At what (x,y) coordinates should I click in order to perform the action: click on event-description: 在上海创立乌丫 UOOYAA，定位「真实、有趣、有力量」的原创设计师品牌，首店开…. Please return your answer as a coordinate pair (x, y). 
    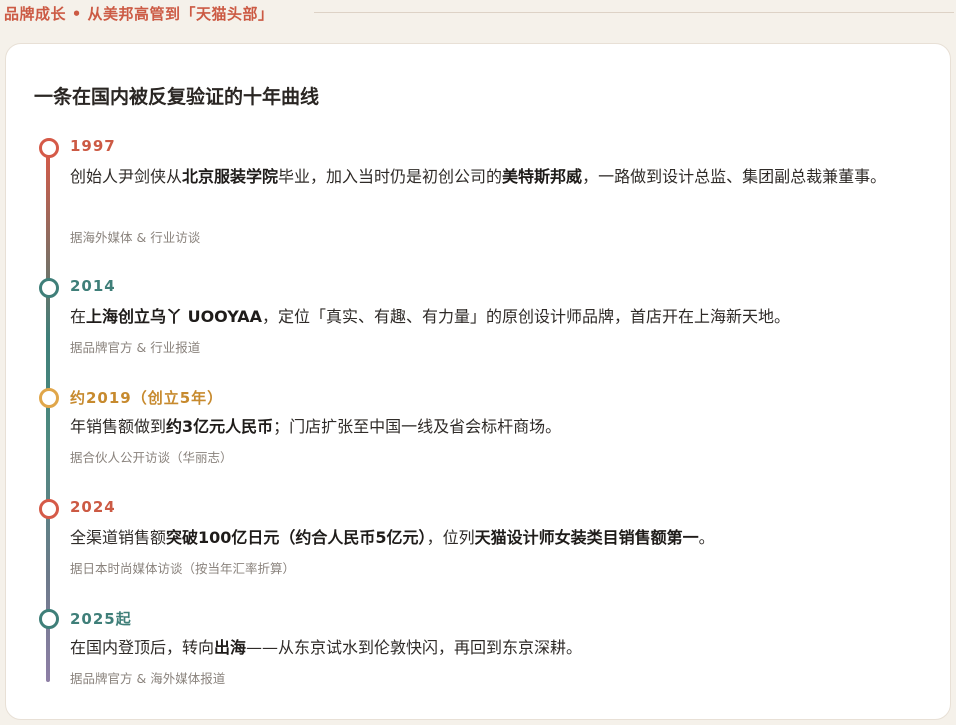
    Looking at the image, I should click on (496, 316).